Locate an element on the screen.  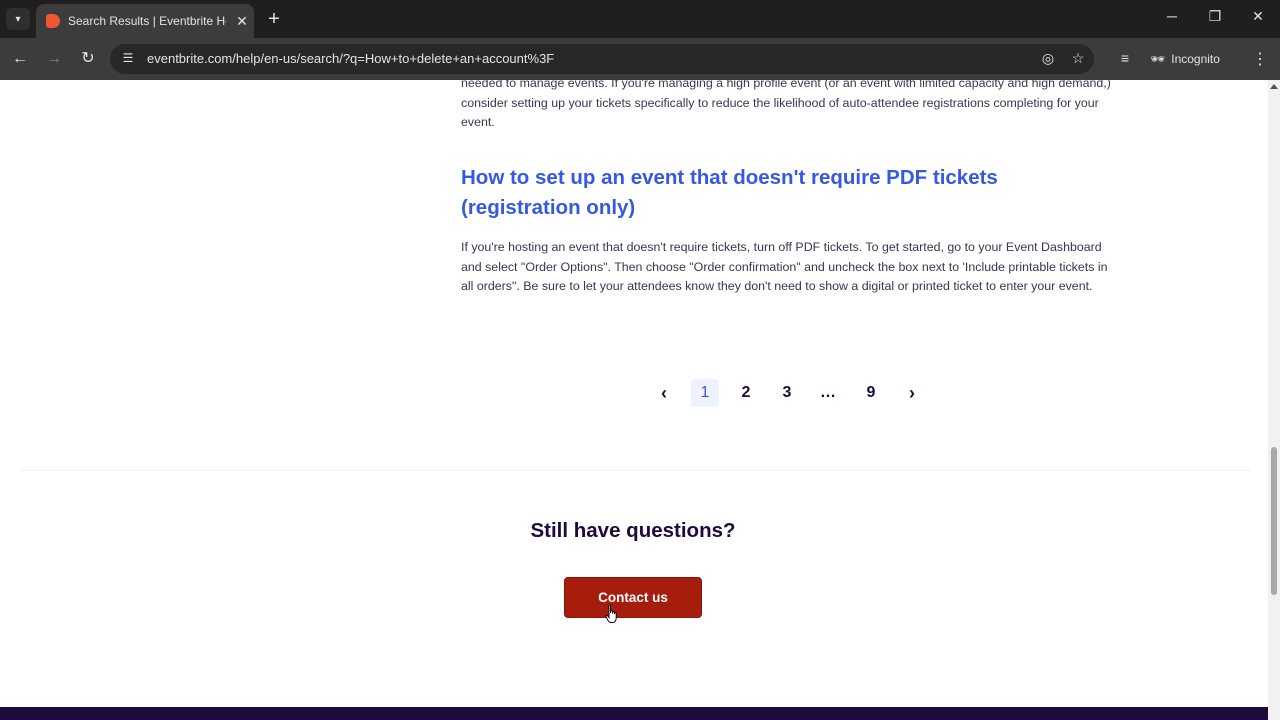
back-icon: ← is located at coordinates (20, 59).